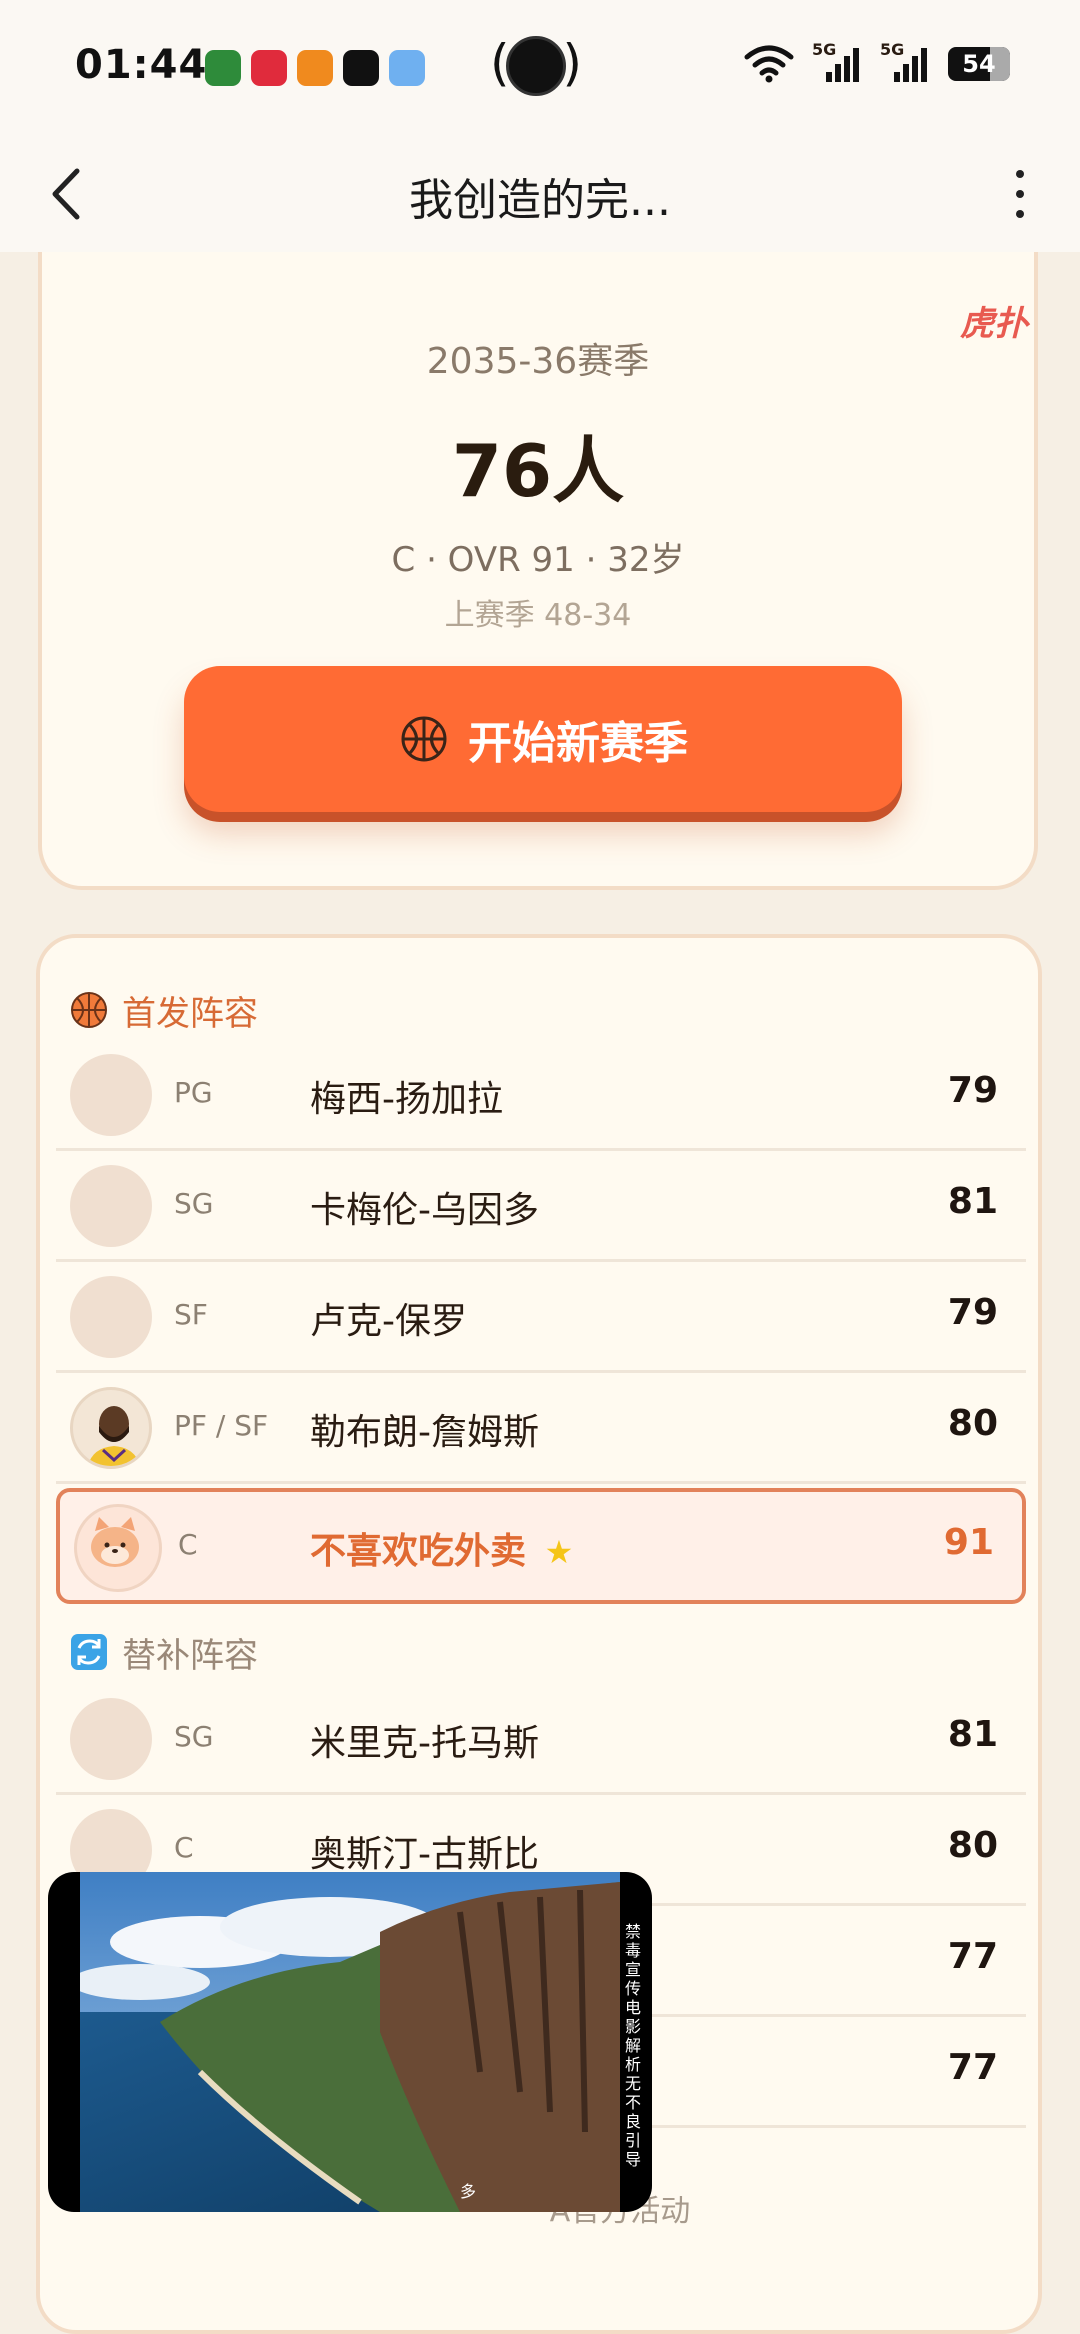  Describe the element at coordinates (632, 2045) in the screenshot. I see `video-side-caption: 禁毒宣传 电影解析 无不良引导` at that location.